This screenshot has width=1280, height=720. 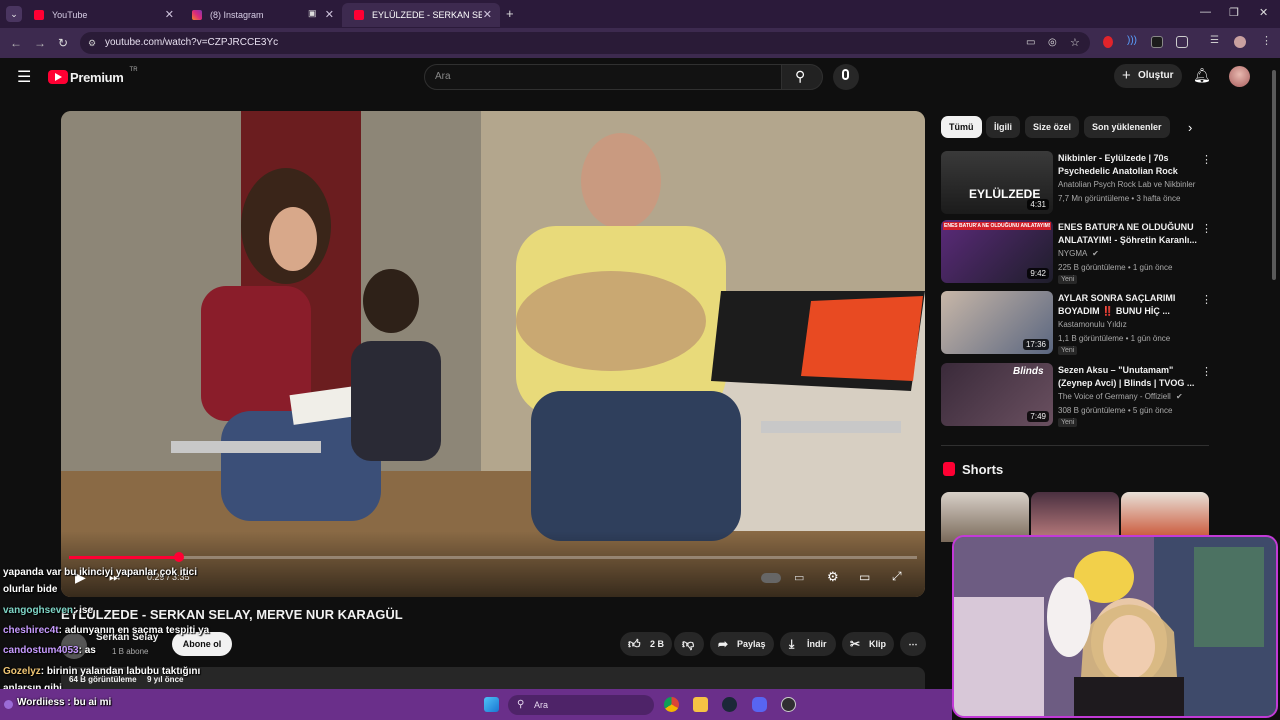 What do you see at coordinates (237, 15) in the screenshot?
I see `tab-title: (8) Instagram` at bounding box center [237, 15].